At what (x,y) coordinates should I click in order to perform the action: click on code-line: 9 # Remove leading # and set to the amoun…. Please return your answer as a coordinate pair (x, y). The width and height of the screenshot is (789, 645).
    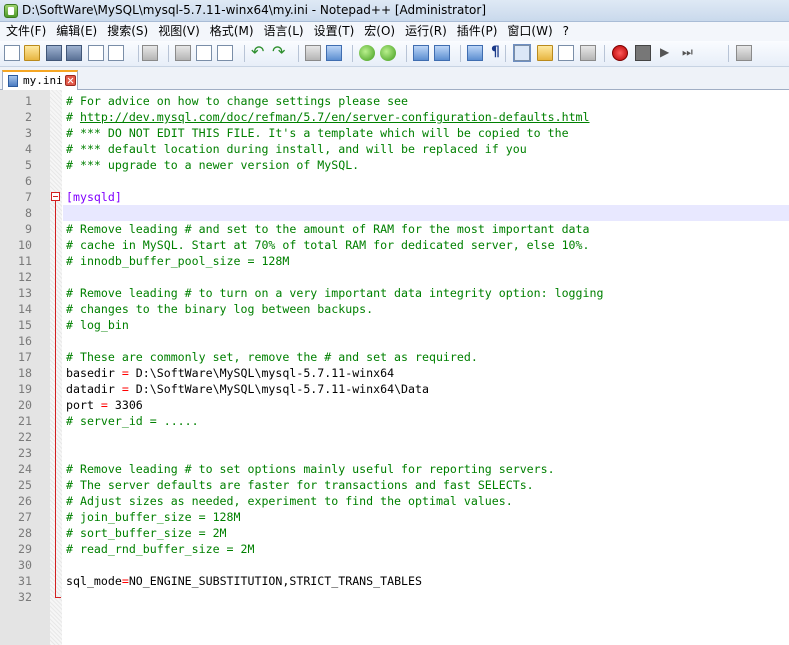
    Looking at the image, I should click on (394, 229).